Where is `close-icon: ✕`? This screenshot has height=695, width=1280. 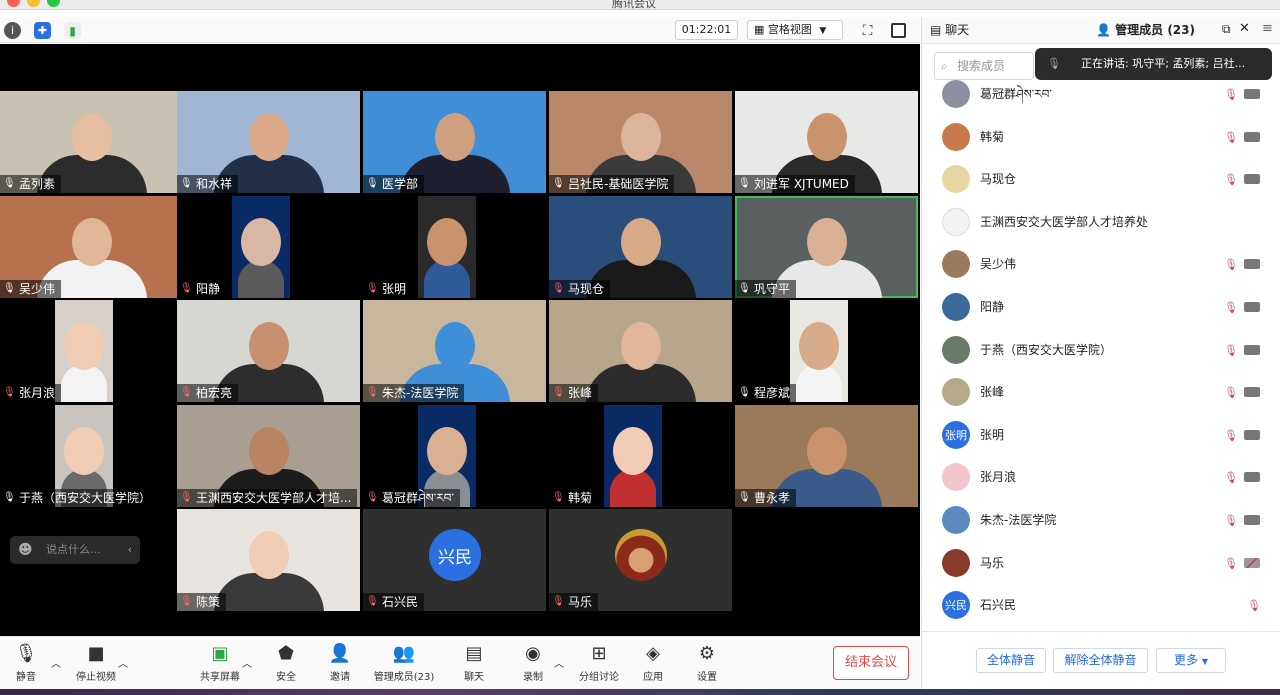
close-icon: ✕ is located at coordinates (1244, 28).